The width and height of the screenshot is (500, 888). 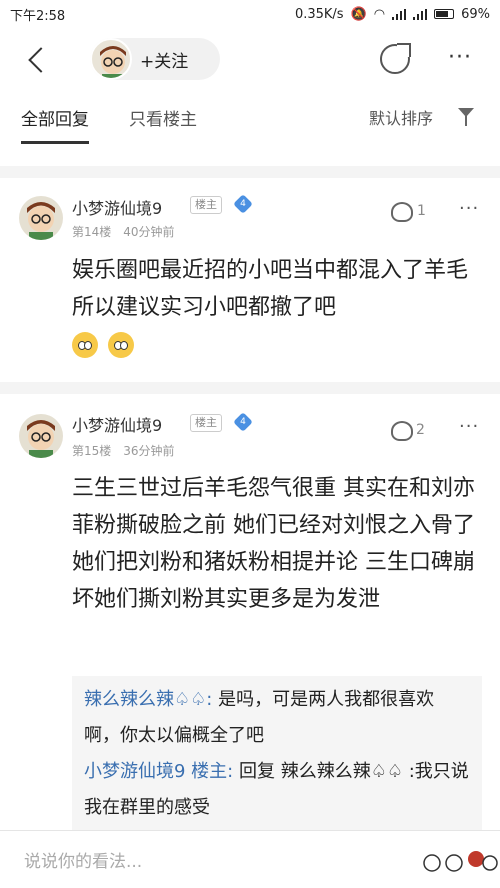 What do you see at coordinates (458, 860) in the screenshot?
I see `sticker-icon` at bounding box center [458, 860].